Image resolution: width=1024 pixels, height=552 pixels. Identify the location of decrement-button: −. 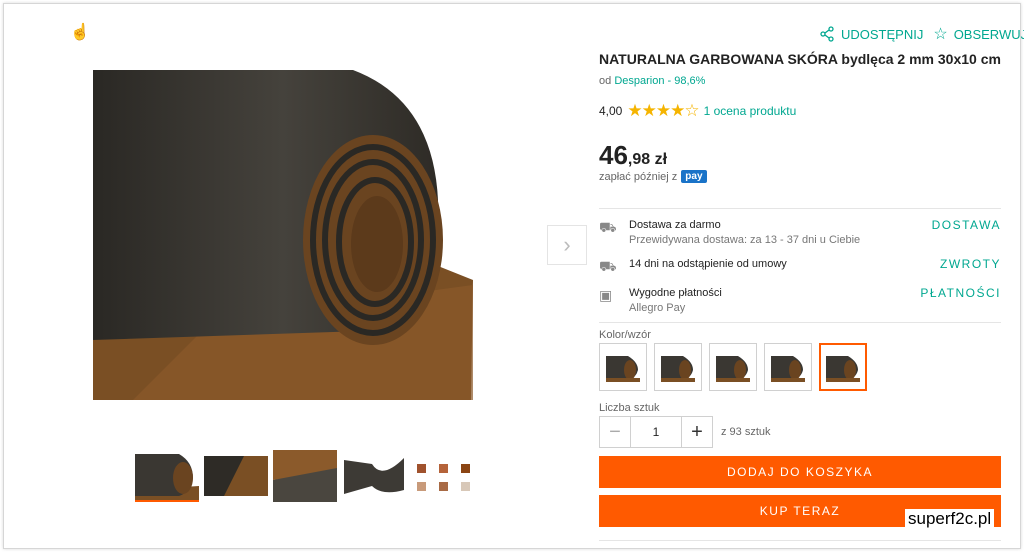
(615, 432).